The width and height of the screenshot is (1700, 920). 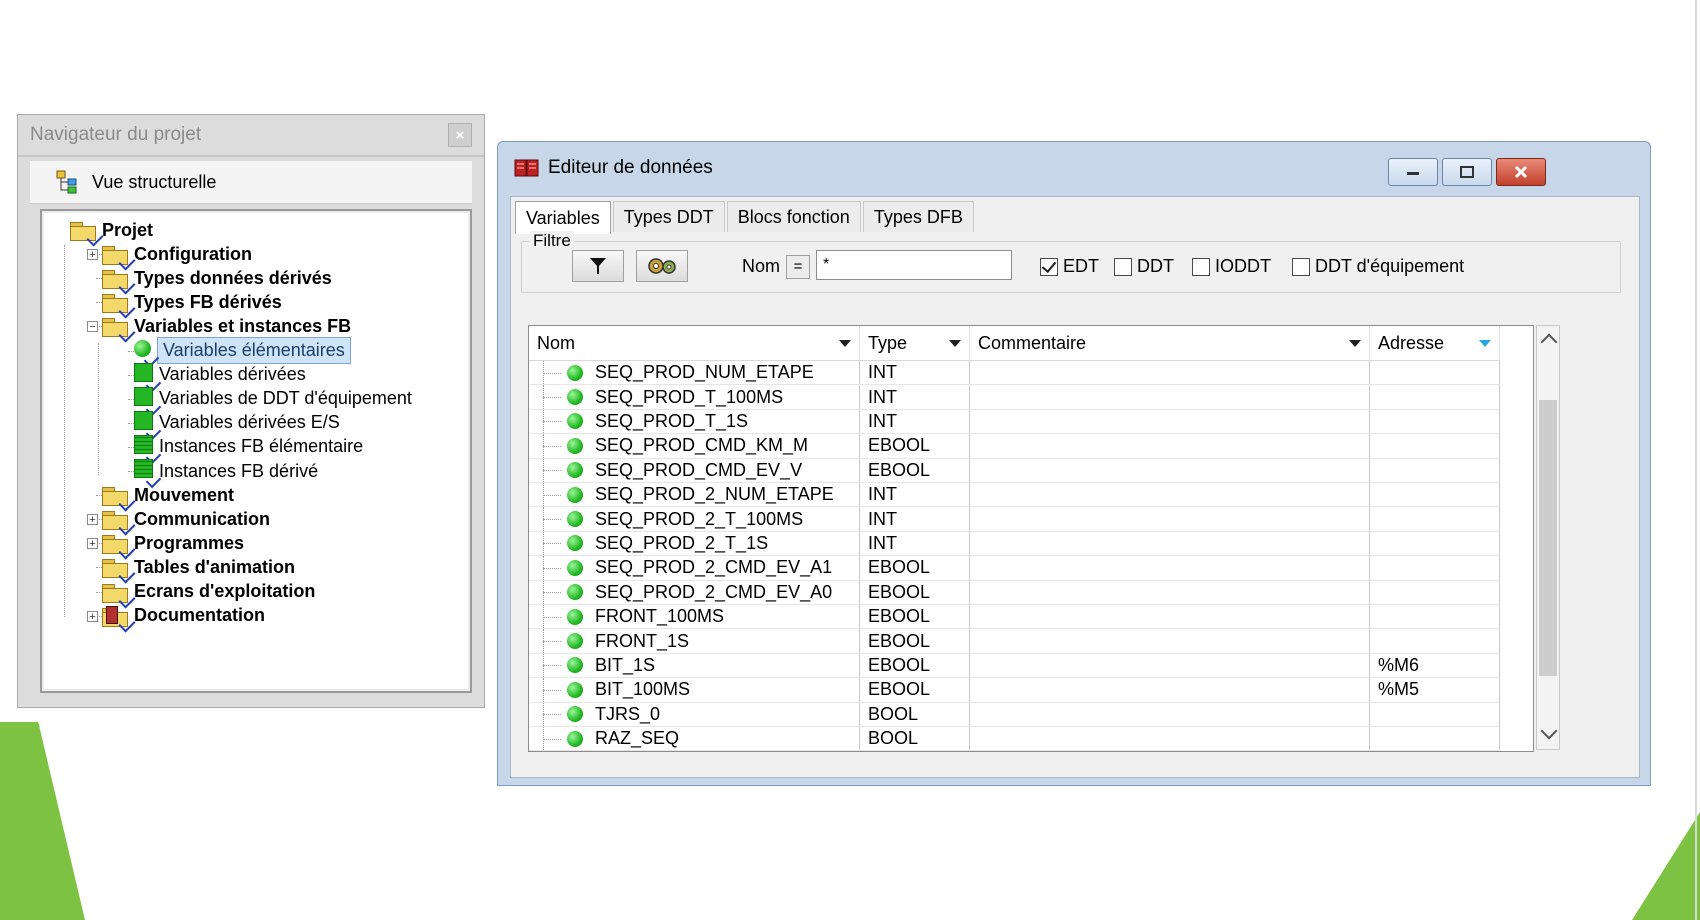 What do you see at coordinates (92, 544) in the screenshot?
I see `tree-expander-programmes: +` at bounding box center [92, 544].